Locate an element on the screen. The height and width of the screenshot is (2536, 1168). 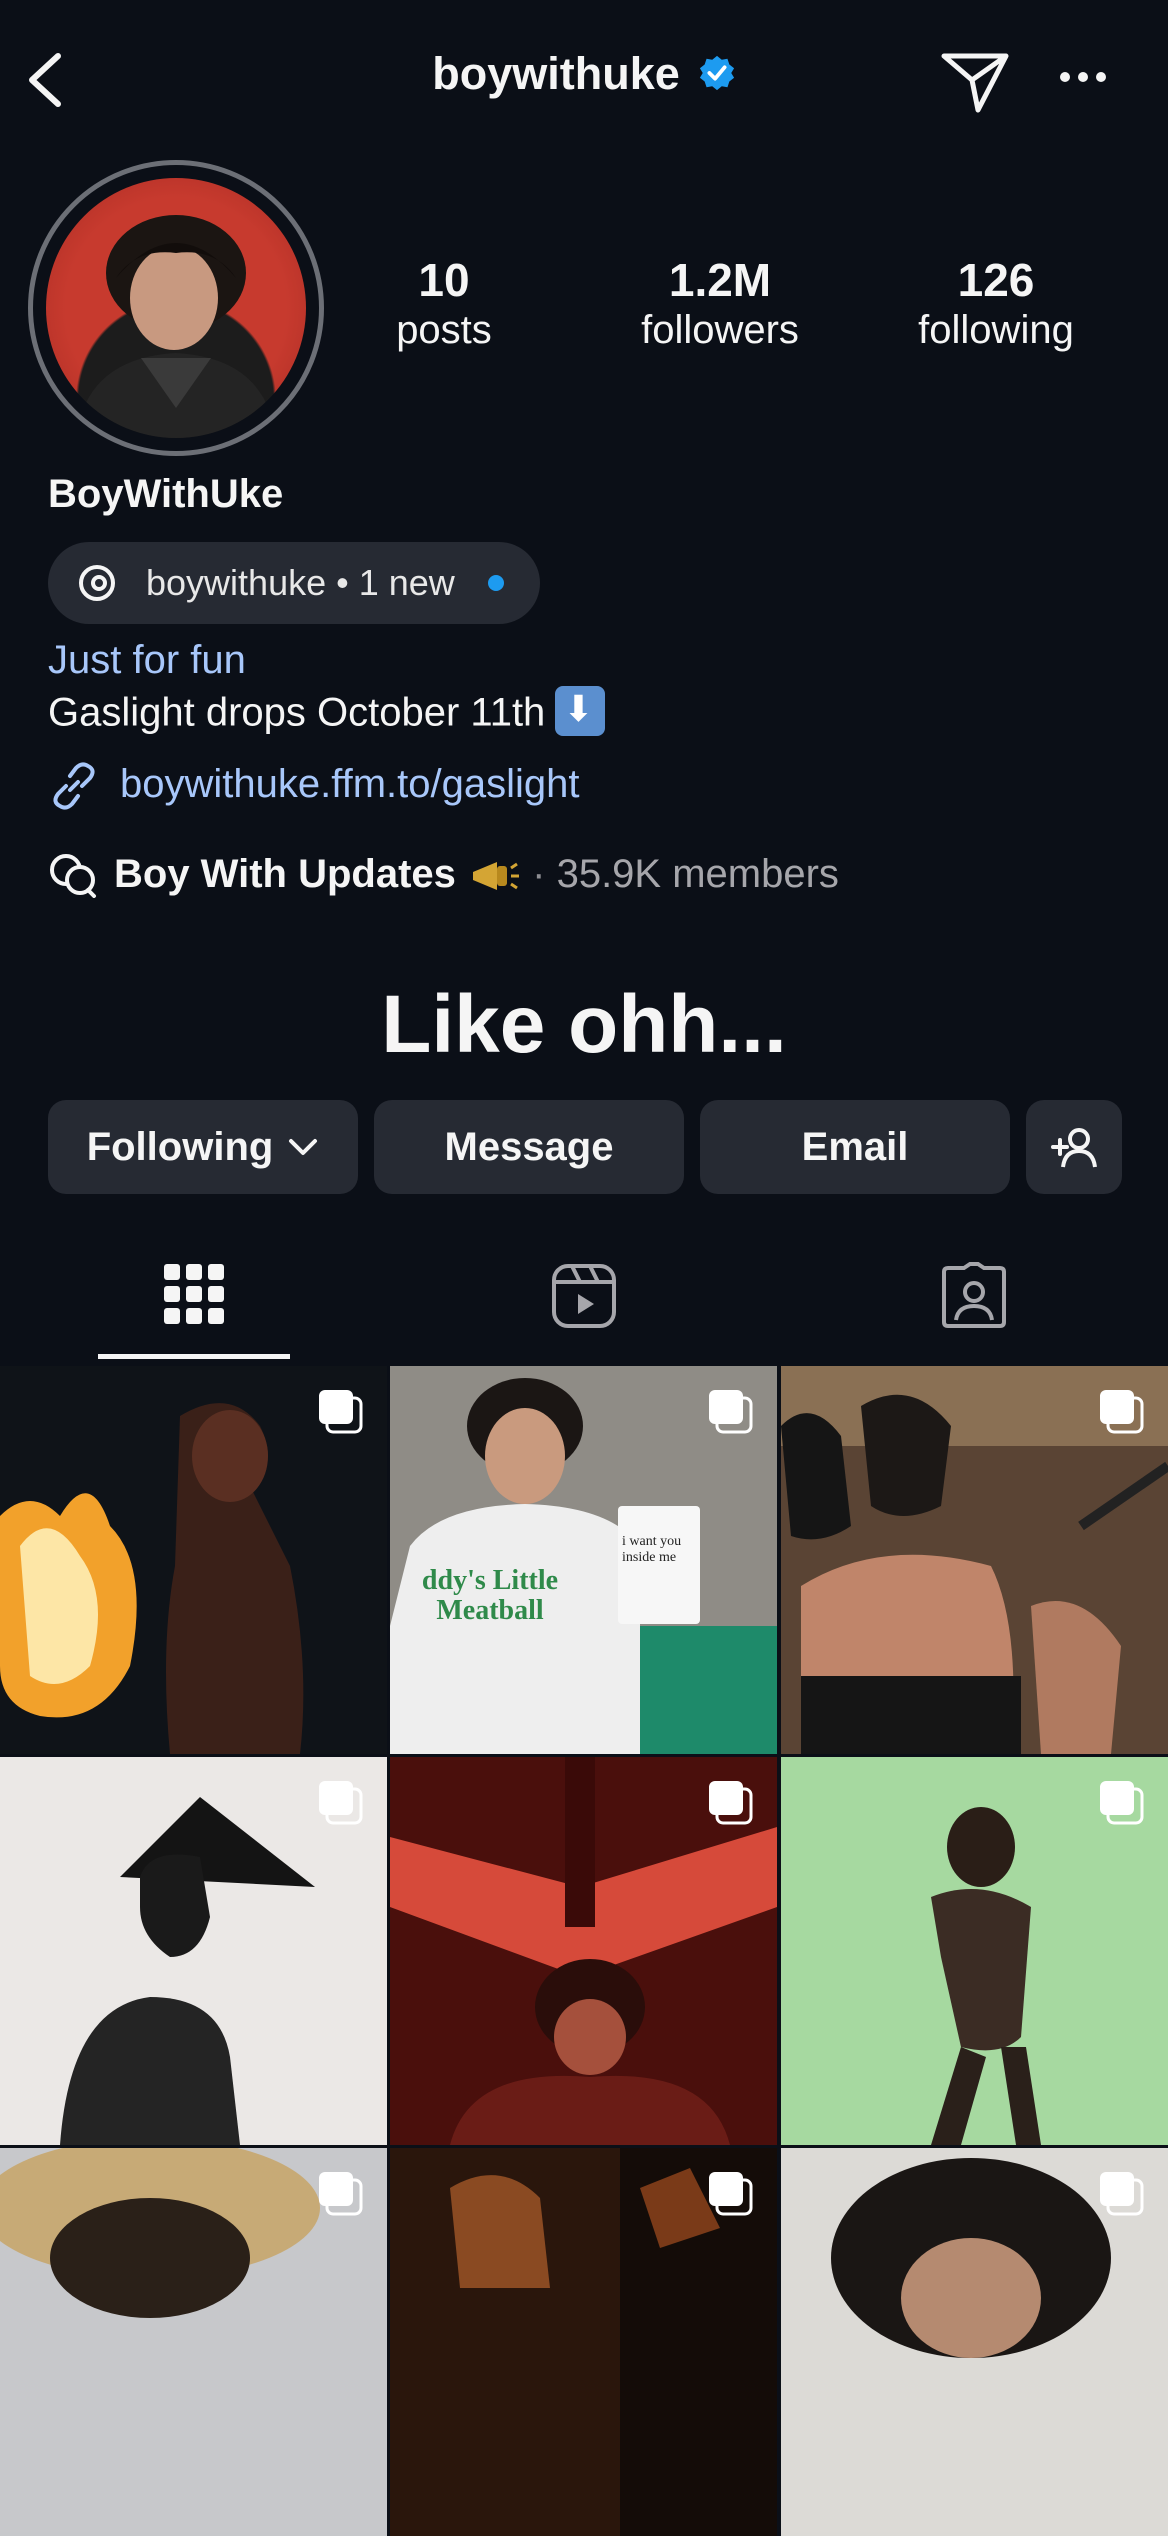
threads-icon is located at coordinates (97, 585).